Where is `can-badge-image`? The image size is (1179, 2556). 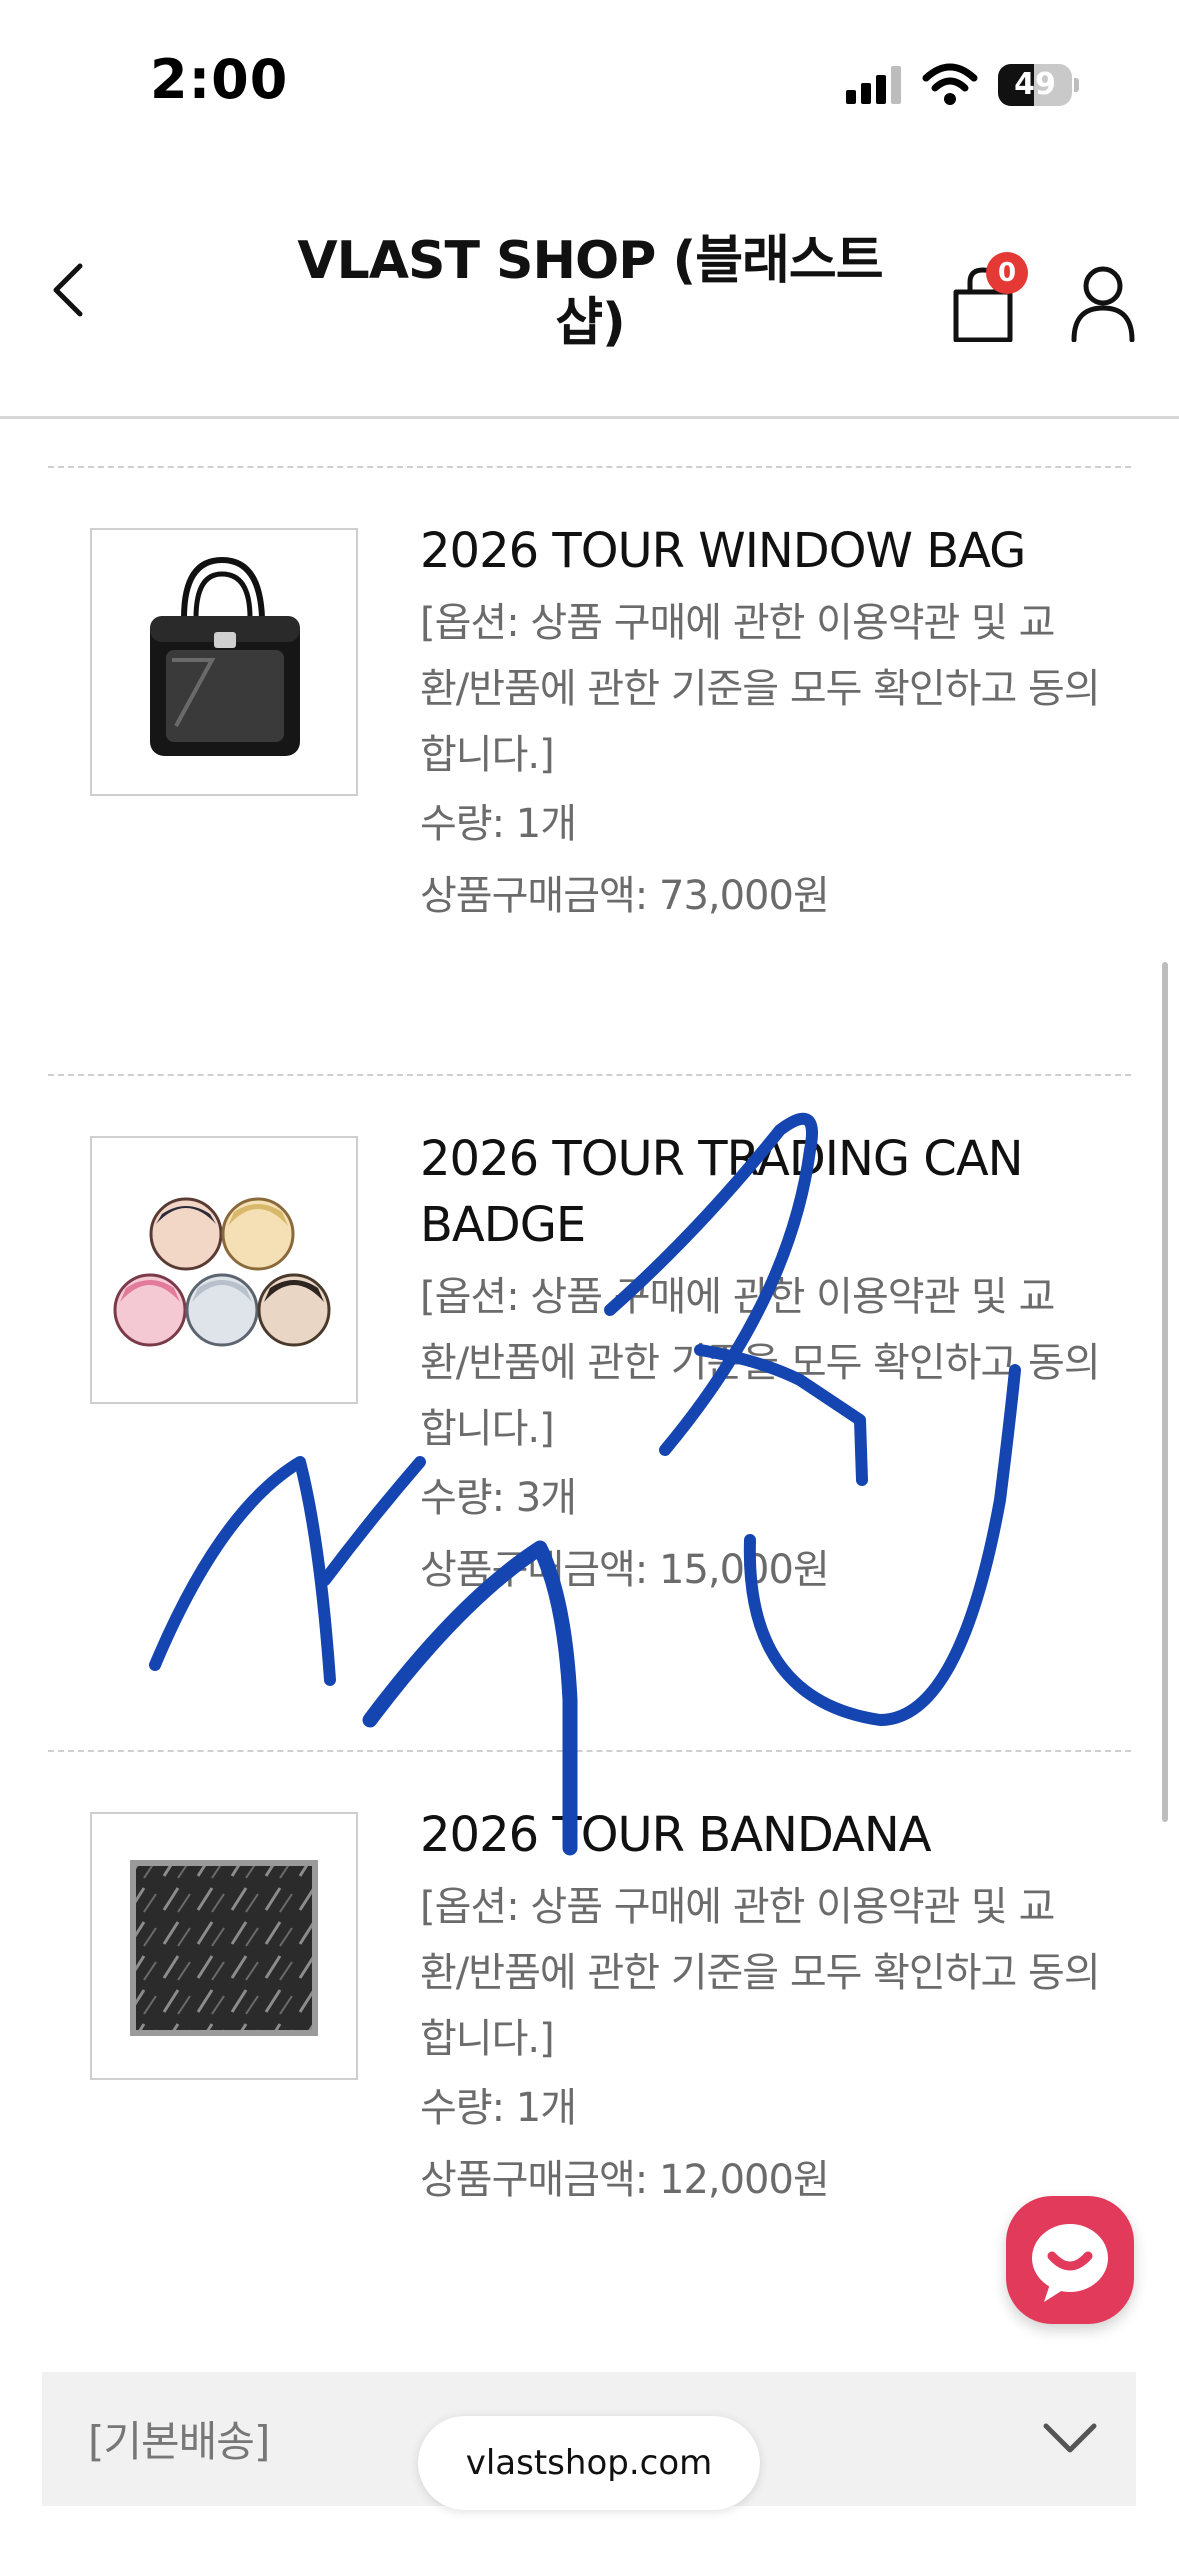
can-badge-image is located at coordinates (222, 1272).